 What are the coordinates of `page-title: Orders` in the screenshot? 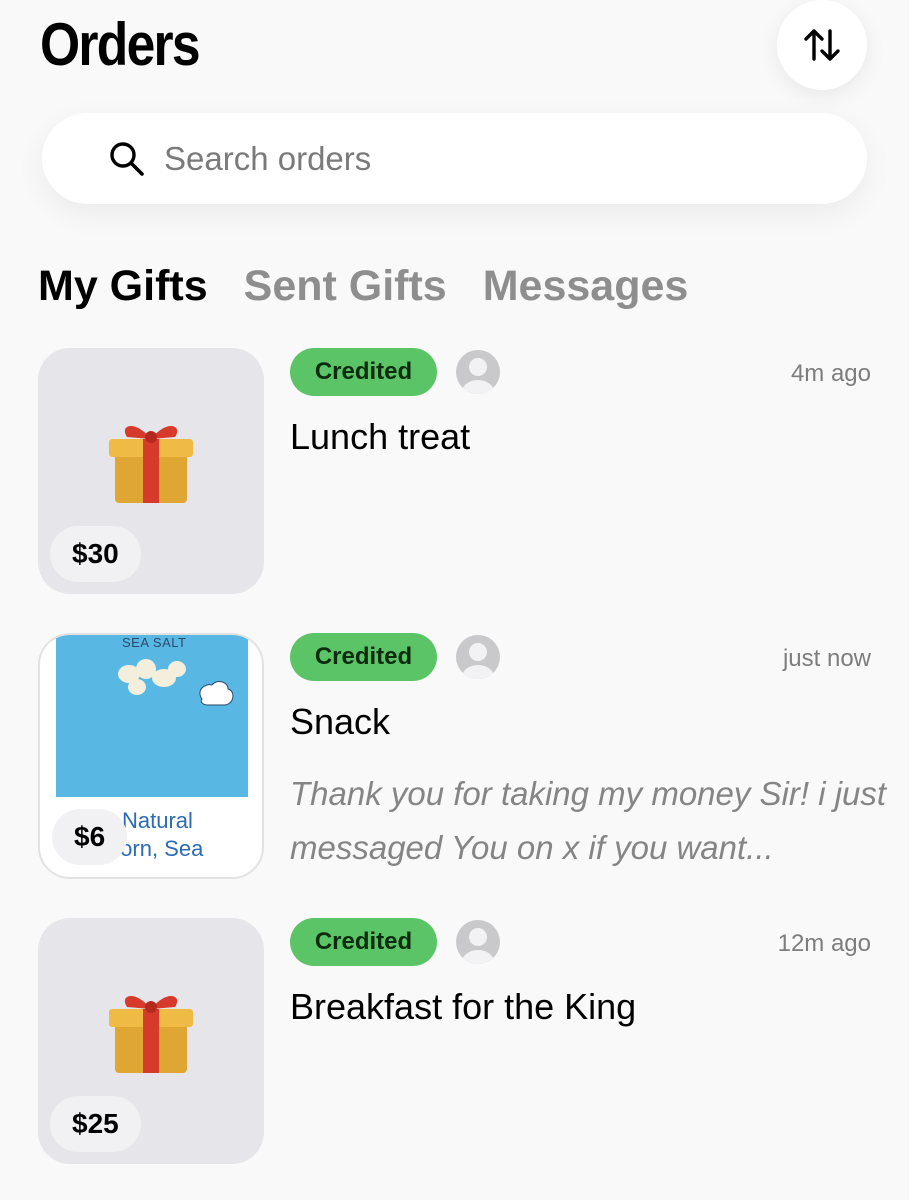 It's located at (120, 44).